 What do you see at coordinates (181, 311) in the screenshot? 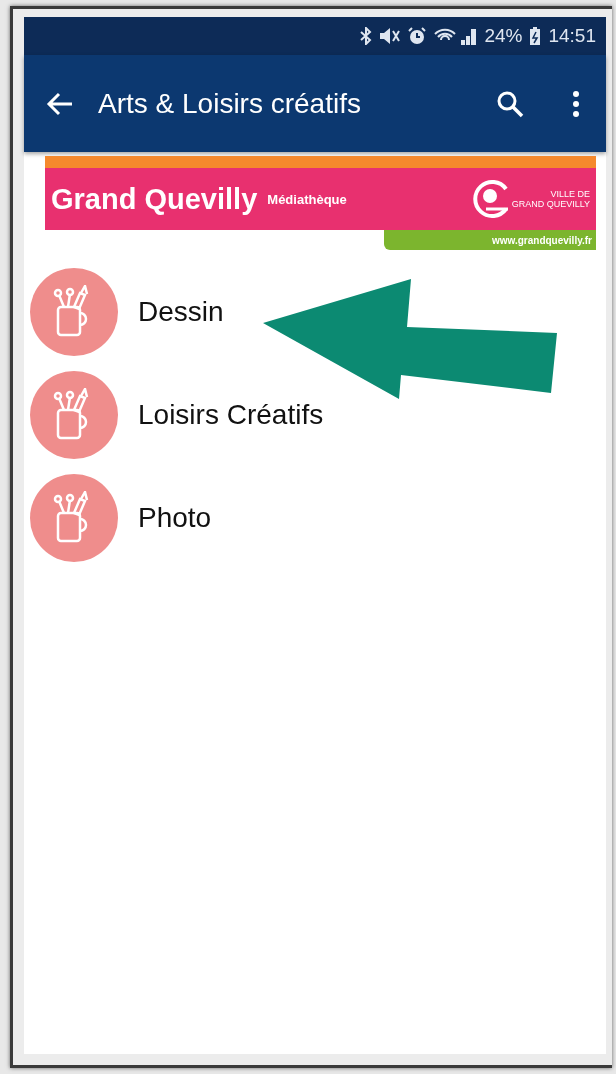
I see `category-item: Dessin` at bounding box center [181, 311].